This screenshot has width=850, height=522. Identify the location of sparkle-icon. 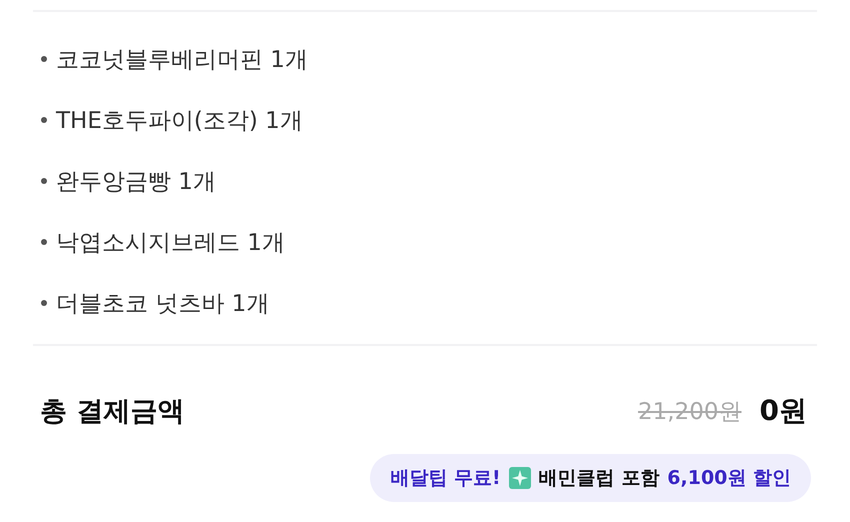
(519, 478).